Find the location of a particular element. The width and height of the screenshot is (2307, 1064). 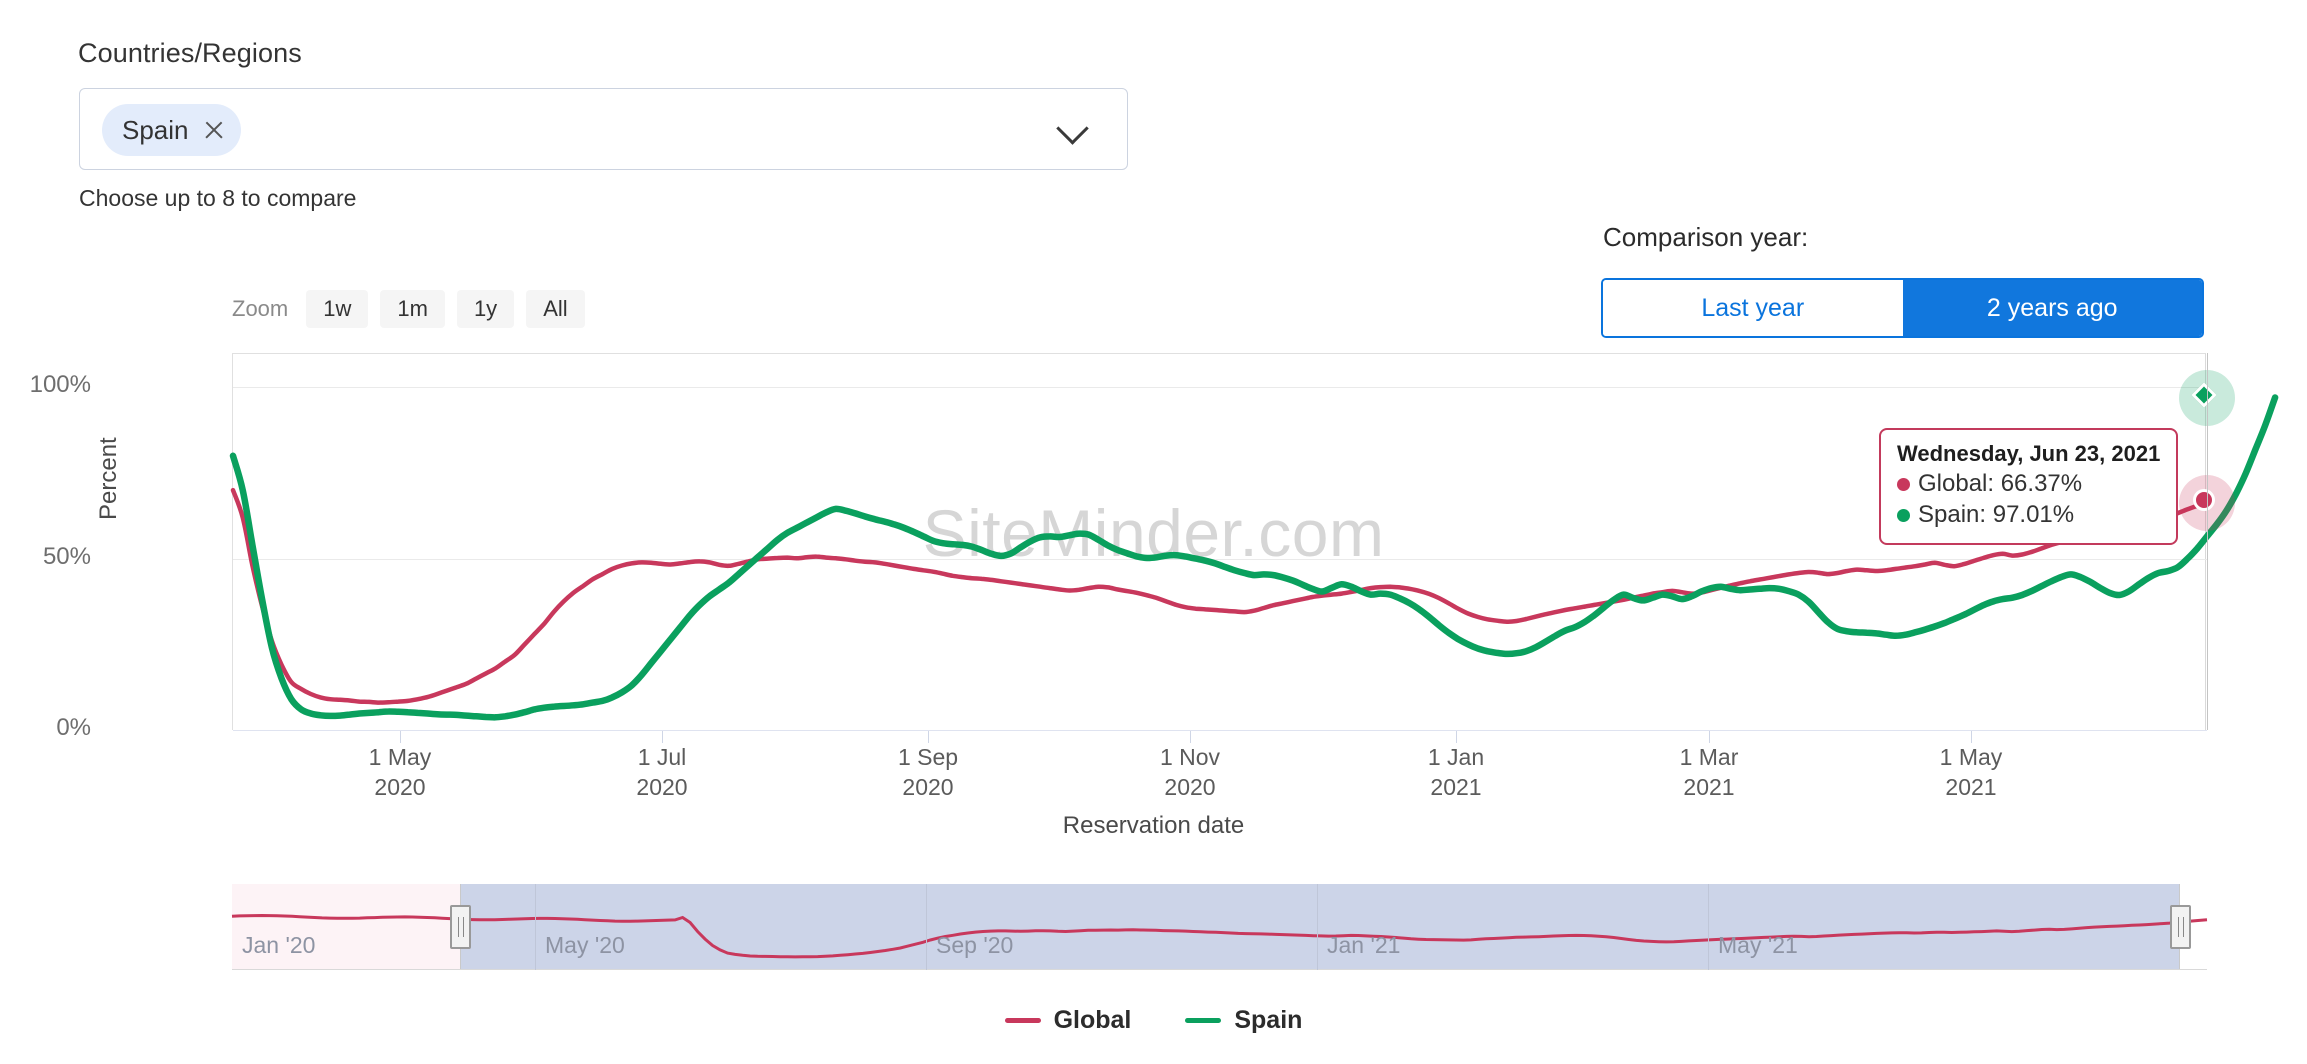

navigator-tick-label: May '21 is located at coordinates (1758, 945).